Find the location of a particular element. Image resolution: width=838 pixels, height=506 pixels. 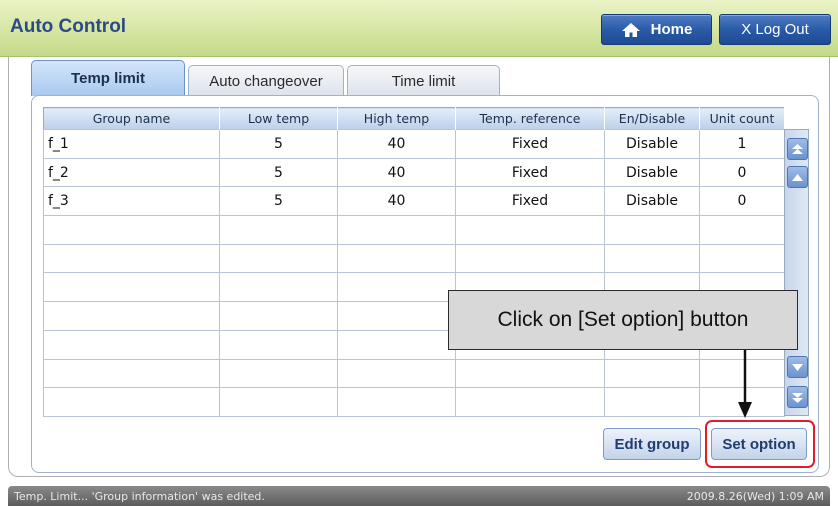

home-icon is located at coordinates (630, 29).